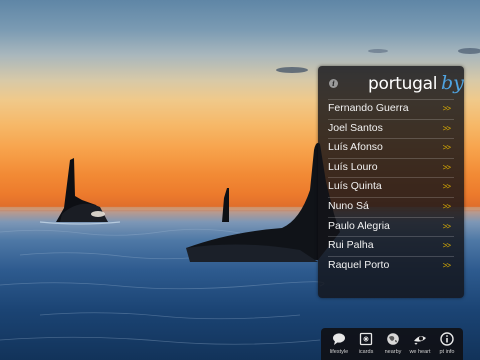 The width and height of the screenshot is (480, 360). Describe the element at coordinates (452, 83) in the screenshot. I see `logo-by-text: by` at that location.